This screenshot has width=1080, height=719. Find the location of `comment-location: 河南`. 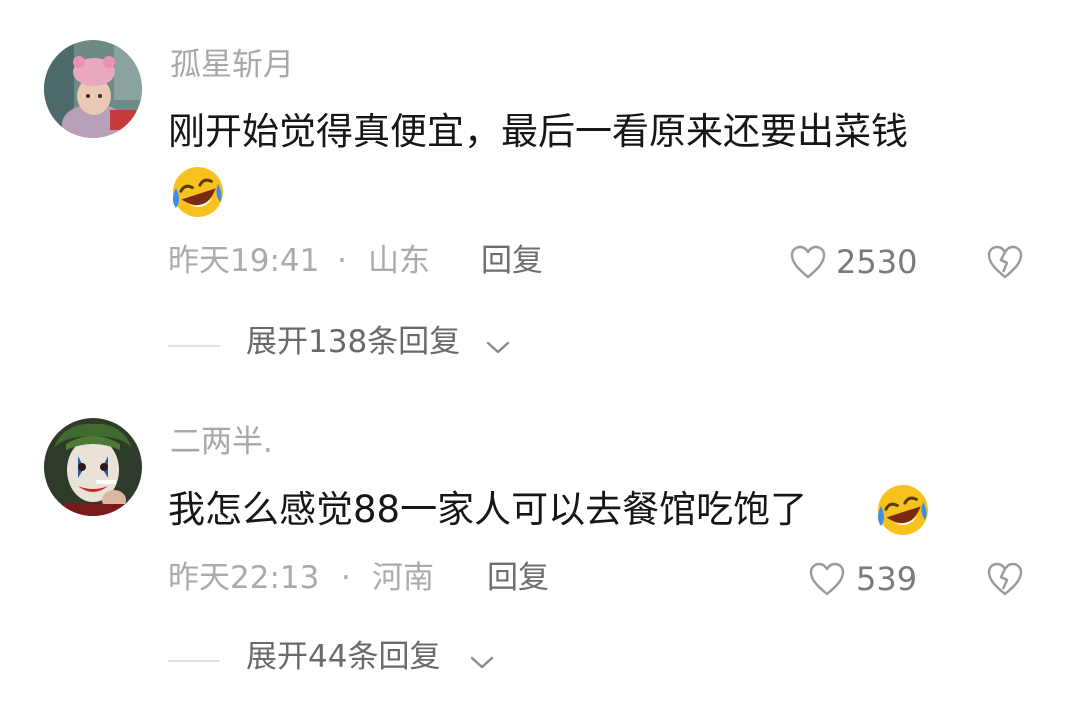

comment-location: 河南 is located at coordinates (403, 578).